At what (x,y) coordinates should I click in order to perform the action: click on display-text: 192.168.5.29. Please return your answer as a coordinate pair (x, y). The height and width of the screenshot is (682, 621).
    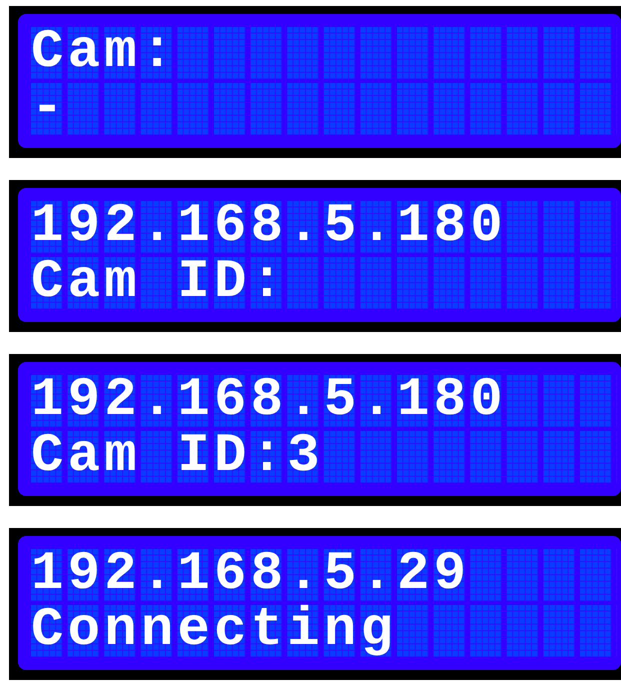
    Looking at the image, I should click on (250, 575).